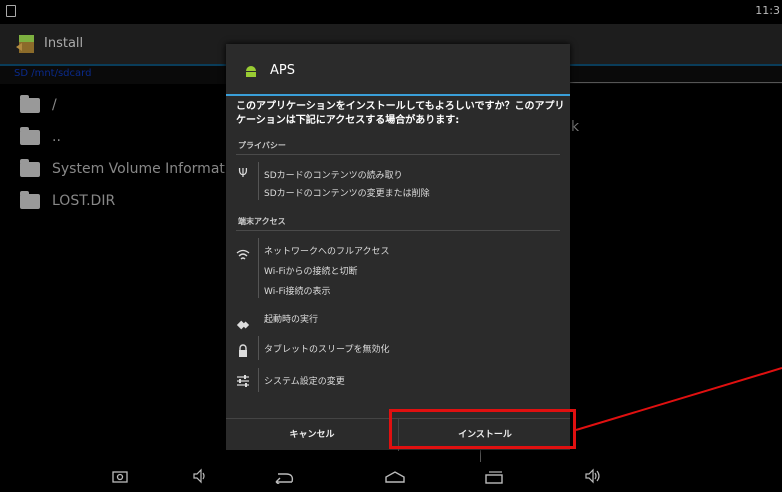 The width and height of the screenshot is (782, 492). I want to click on dialog-title: APS, so click(282, 70).